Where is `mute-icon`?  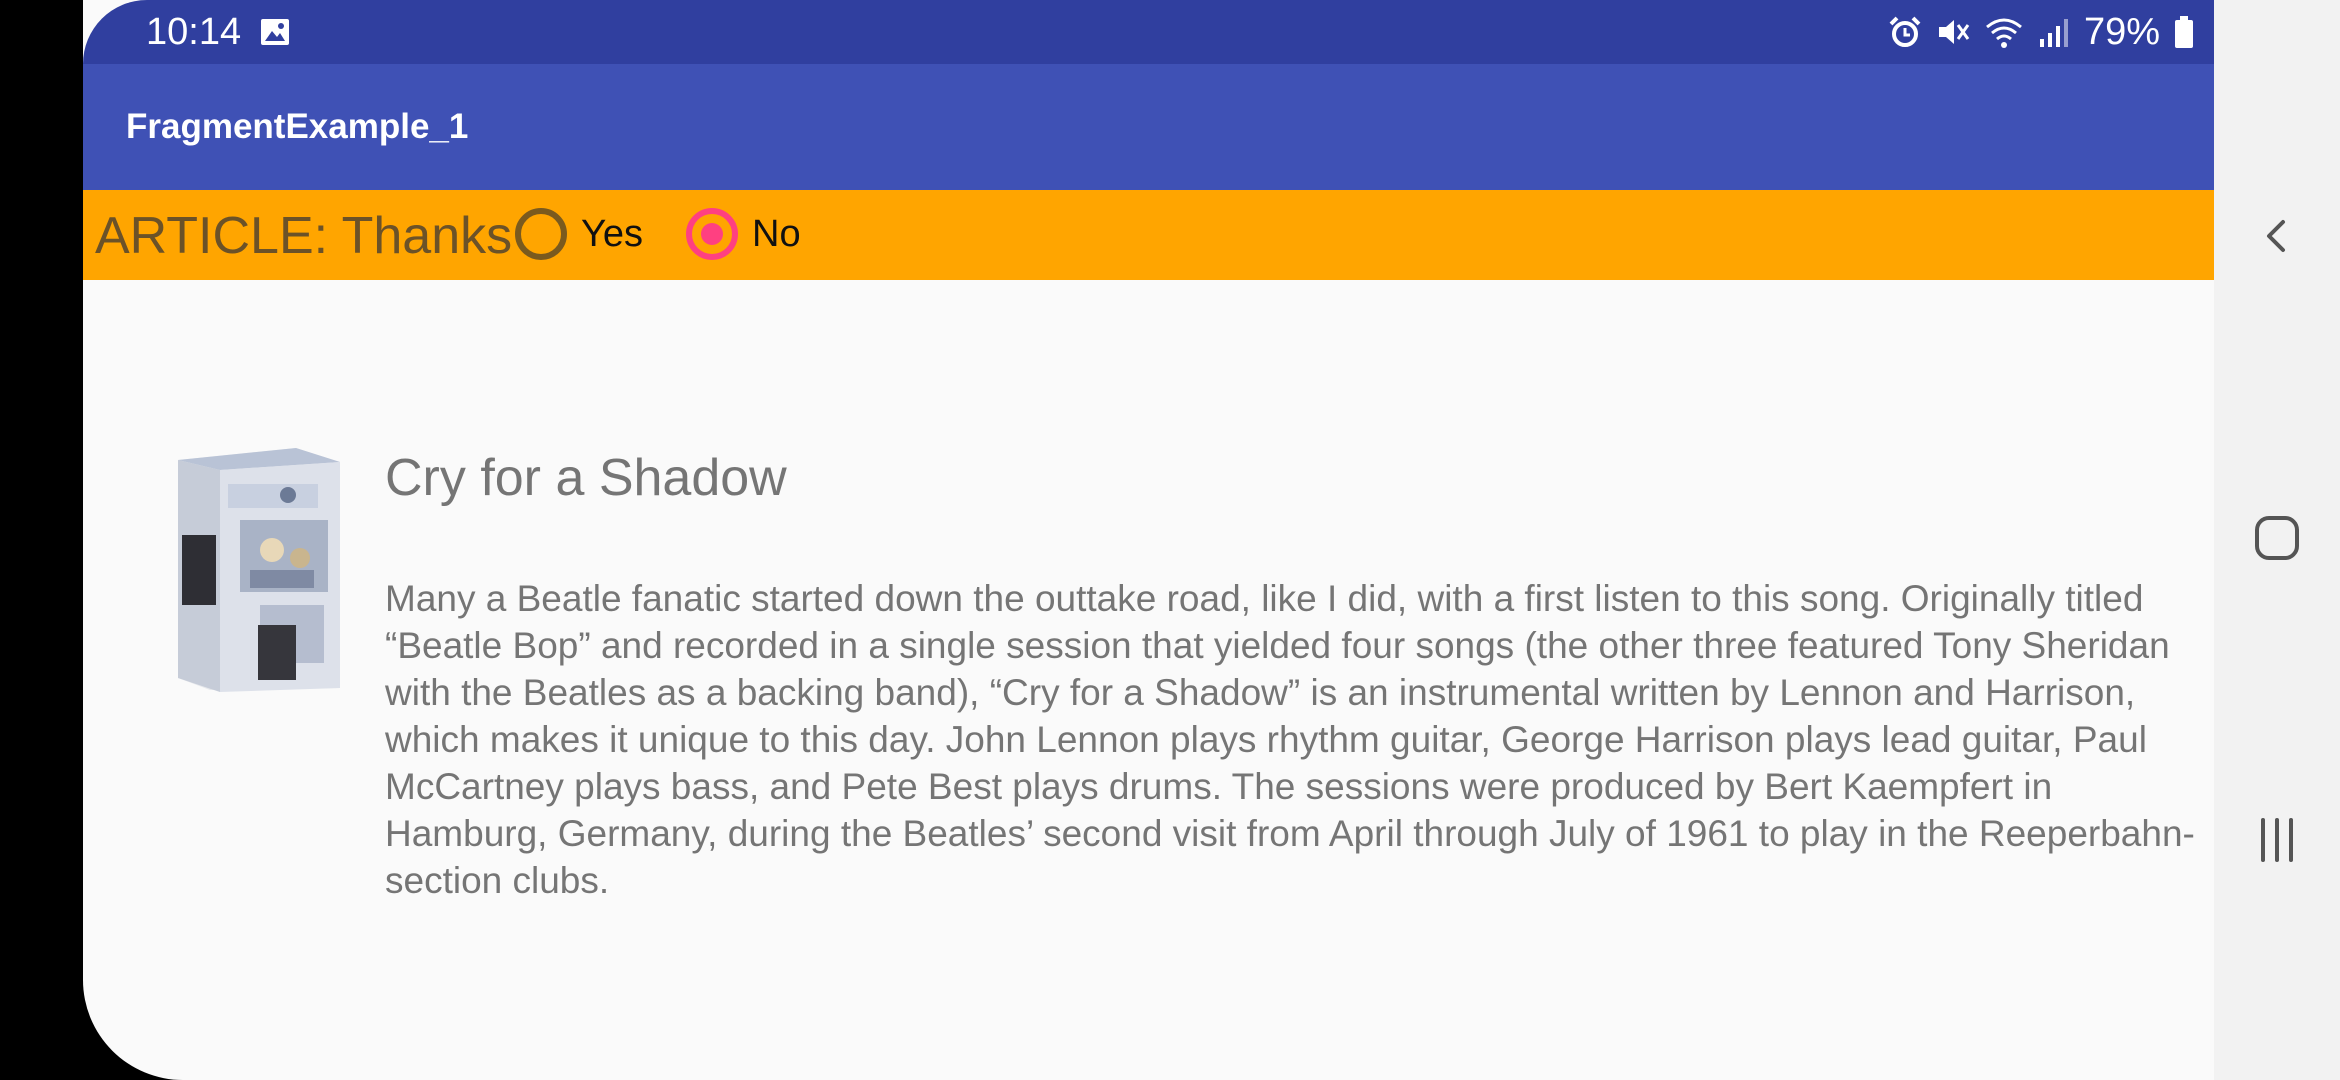
mute-icon is located at coordinates (1954, 32).